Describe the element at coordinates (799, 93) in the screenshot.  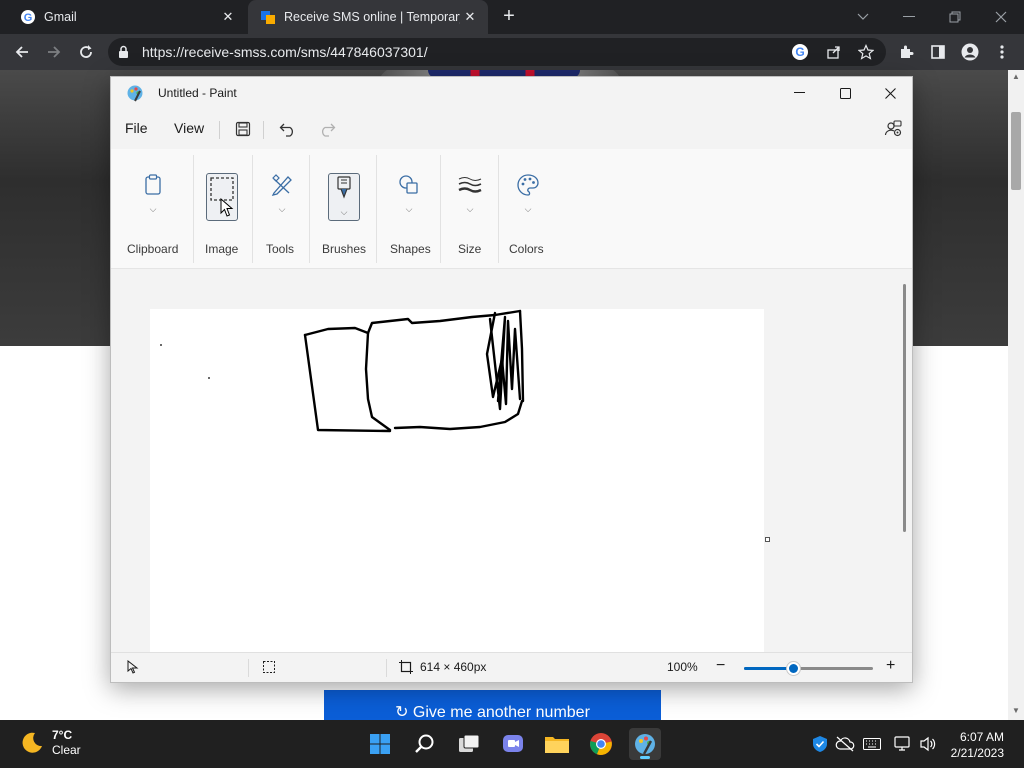
I see `paint-minimize-icon` at that location.